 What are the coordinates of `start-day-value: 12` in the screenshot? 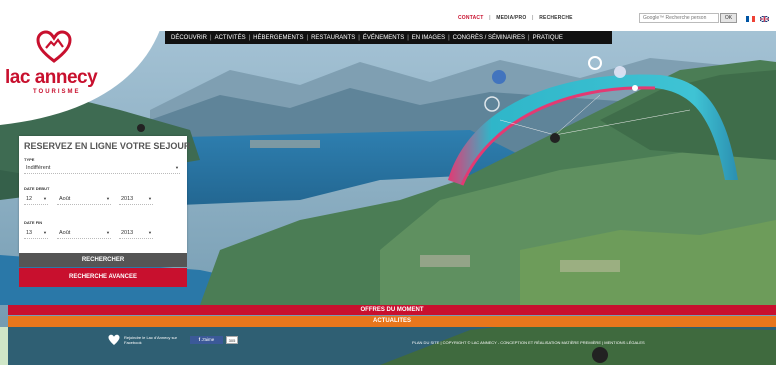 It's located at (29, 199).